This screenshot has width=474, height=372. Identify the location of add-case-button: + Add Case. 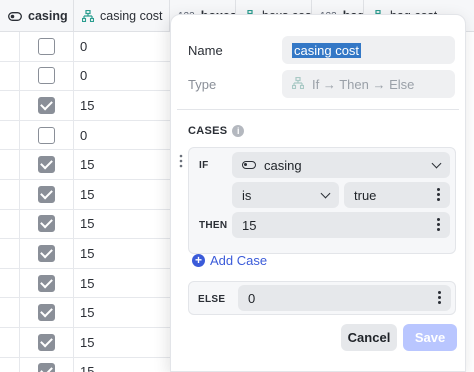
(229, 260).